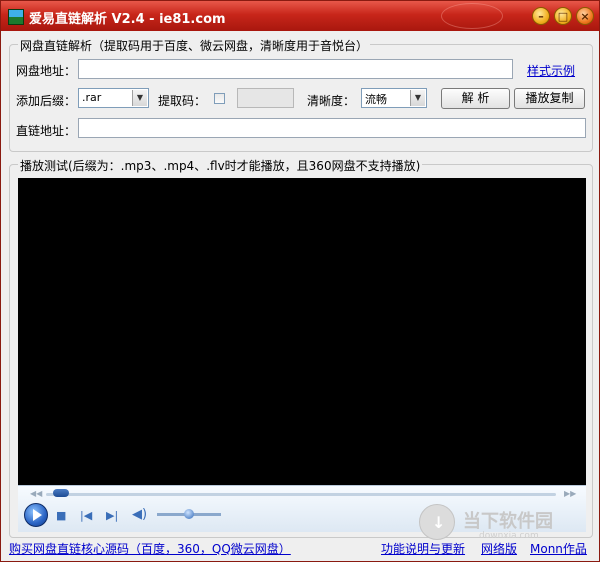  What do you see at coordinates (563, 16) in the screenshot?
I see `maximize-button: □` at bounding box center [563, 16].